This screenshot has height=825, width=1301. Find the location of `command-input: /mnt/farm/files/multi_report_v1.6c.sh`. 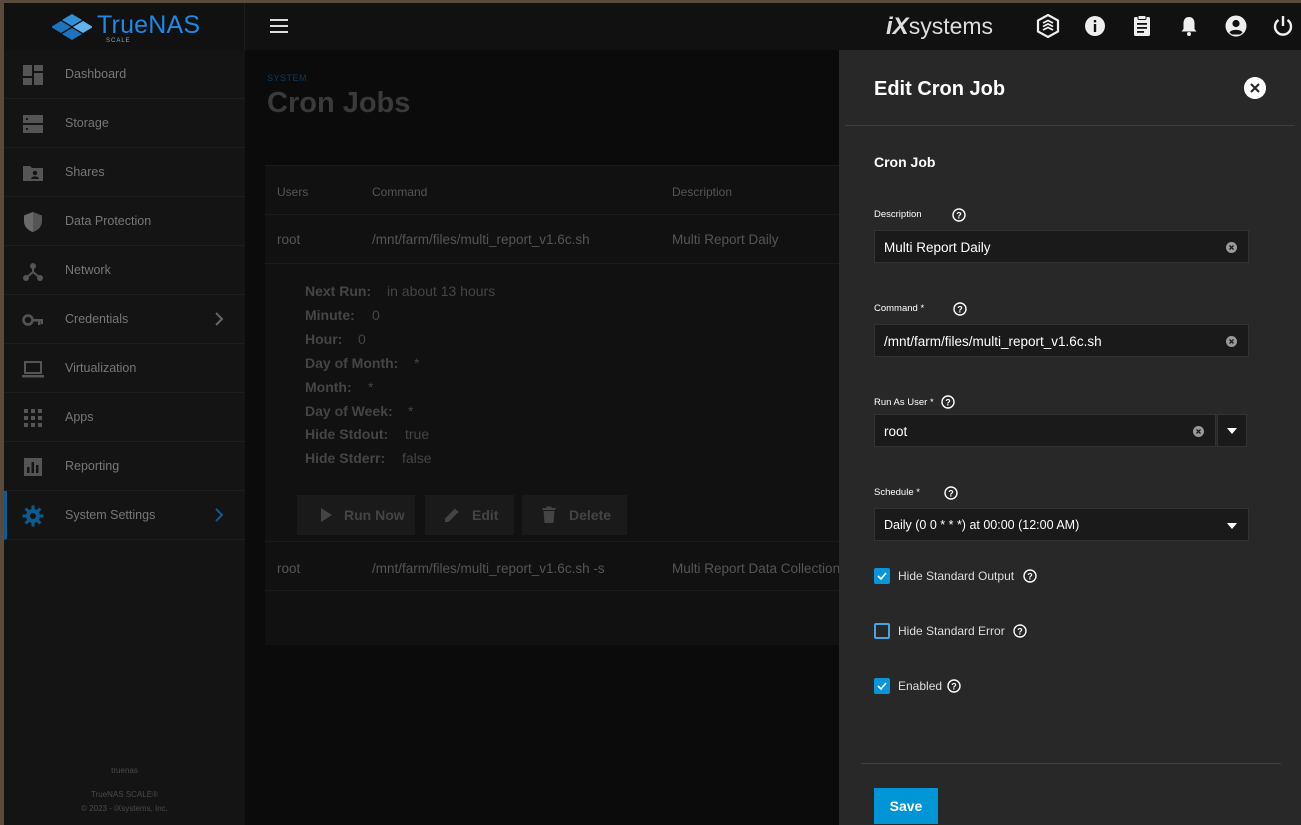

command-input: /mnt/farm/files/multi_report_v1.6c.sh is located at coordinates (1061, 340).